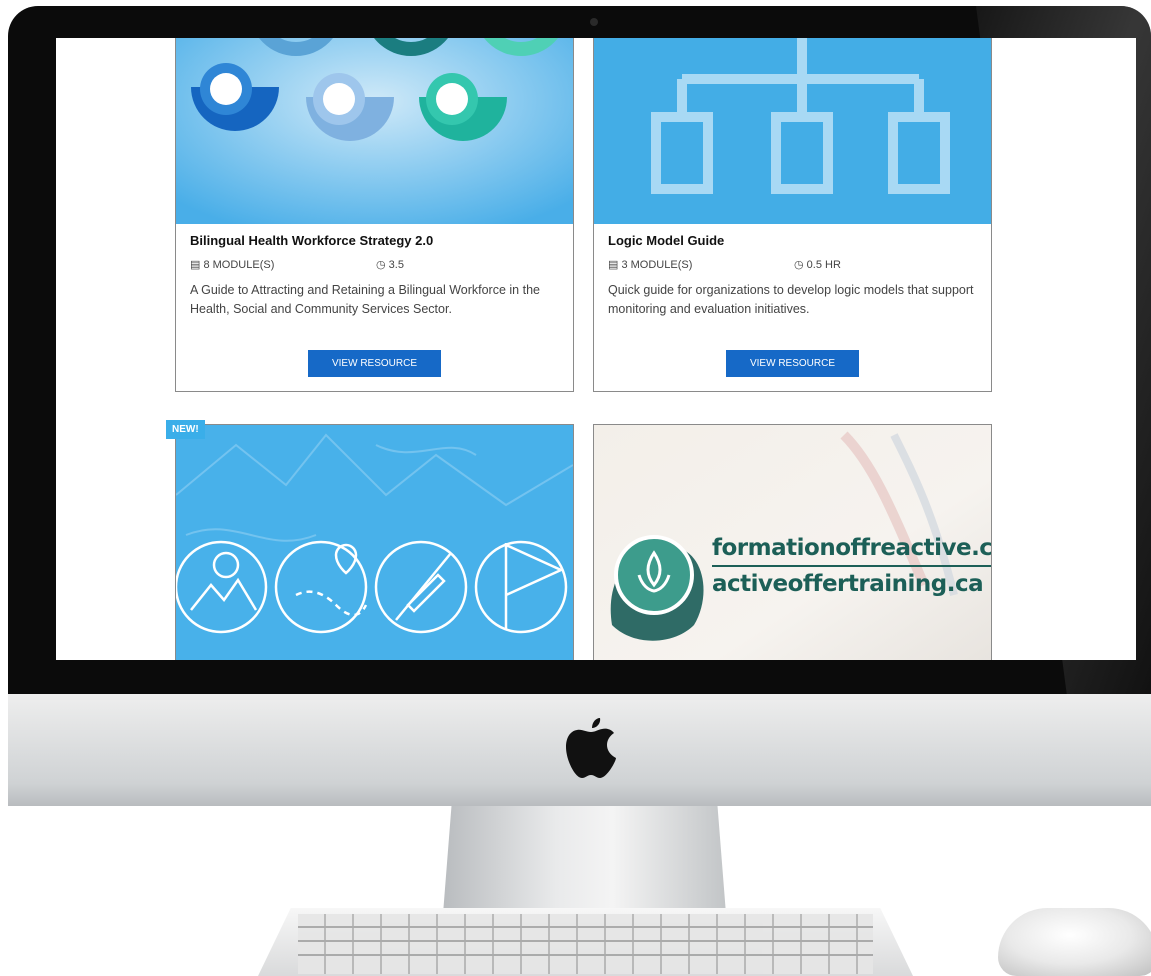 This screenshot has width=1151, height=976. Describe the element at coordinates (374, 131) in the screenshot. I see `card-image-strategy-icons` at that location.